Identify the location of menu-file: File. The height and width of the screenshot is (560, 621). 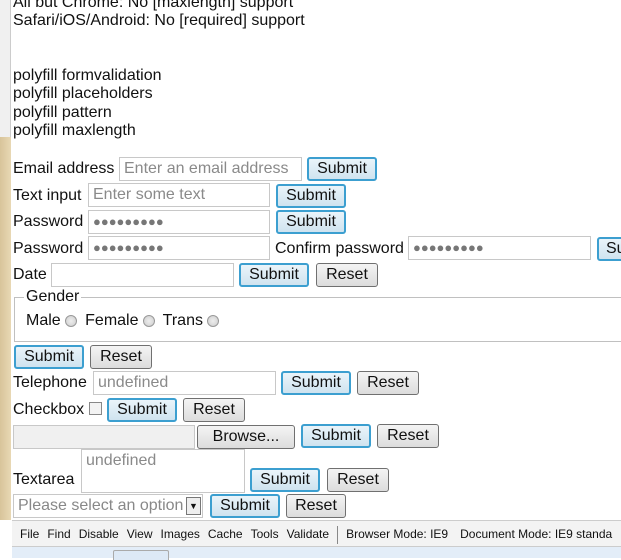
(29, 534).